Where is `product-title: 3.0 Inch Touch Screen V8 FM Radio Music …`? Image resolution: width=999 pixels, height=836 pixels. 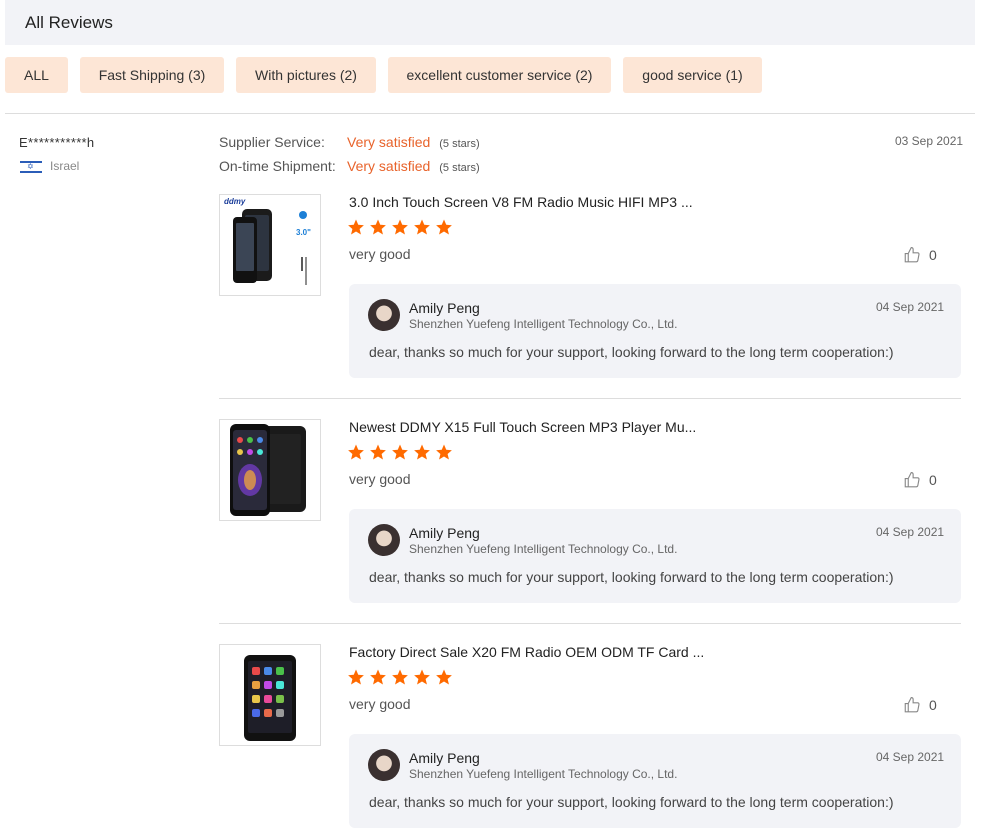 product-title: 3.0 Inch Touch Screen V8 FM Radio Music … is located at coordinates (549, 202).